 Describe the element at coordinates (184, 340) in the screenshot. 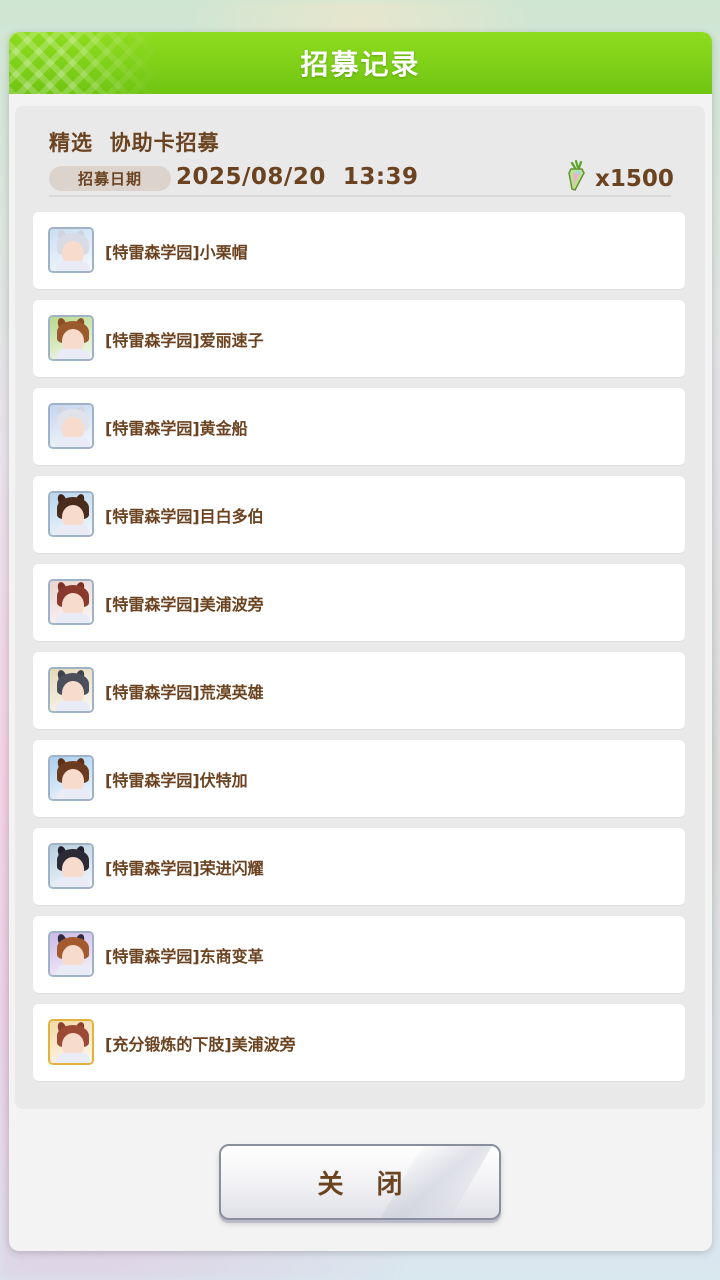

I see `record-label: [特雷森学园]爱丽速子` at that location.